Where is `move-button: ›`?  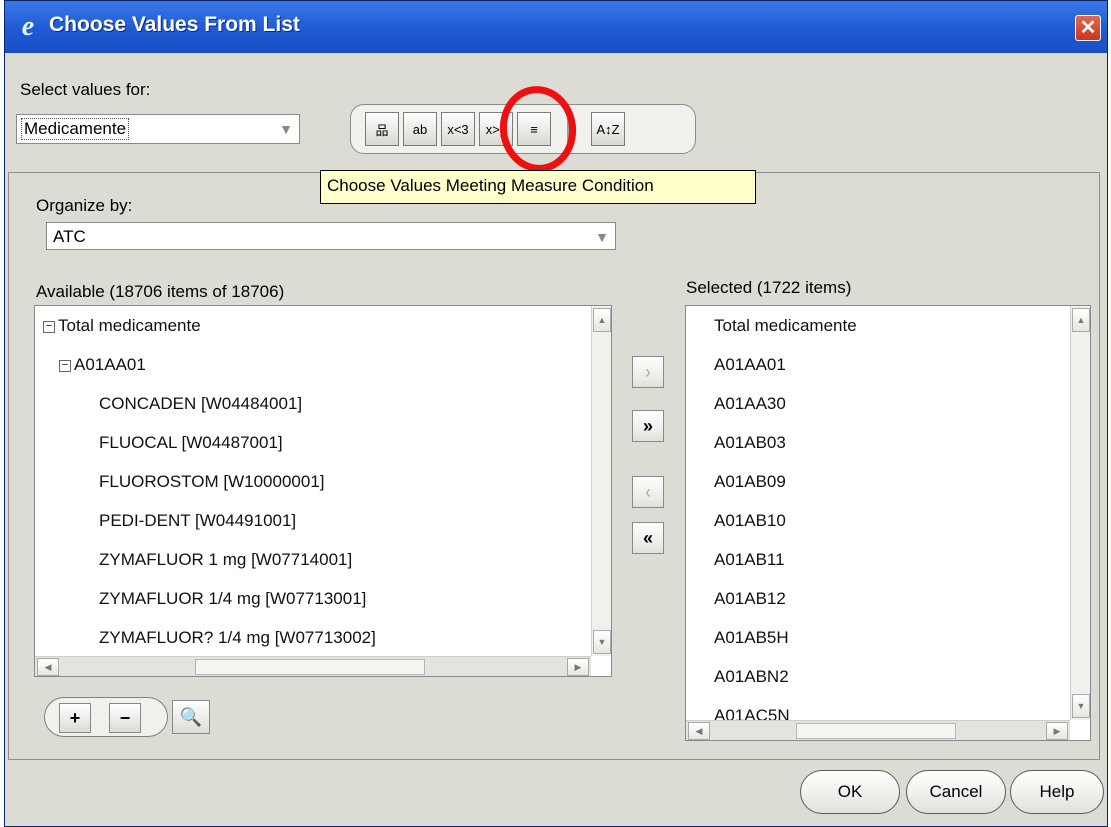 move-button: › is located at coordinates (648, 372).